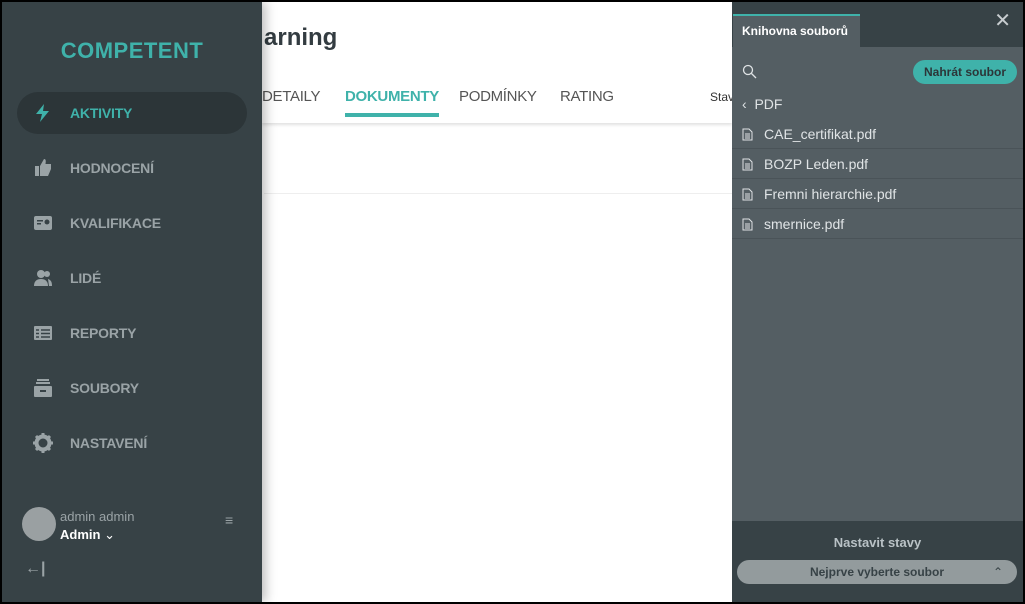 This screenshot has width=1025, height=604. I want to click on sidebar-item-reporty: REPORTY, so click(132, 333).